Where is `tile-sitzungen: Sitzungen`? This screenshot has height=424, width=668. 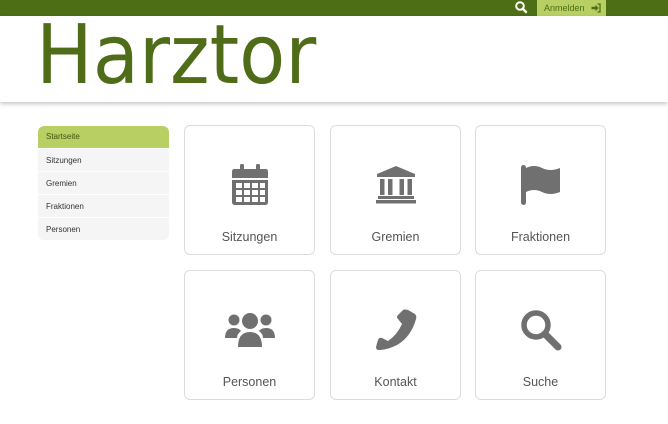
tile-sitzungen: Sitzungen is located at coordinates (249, 190).